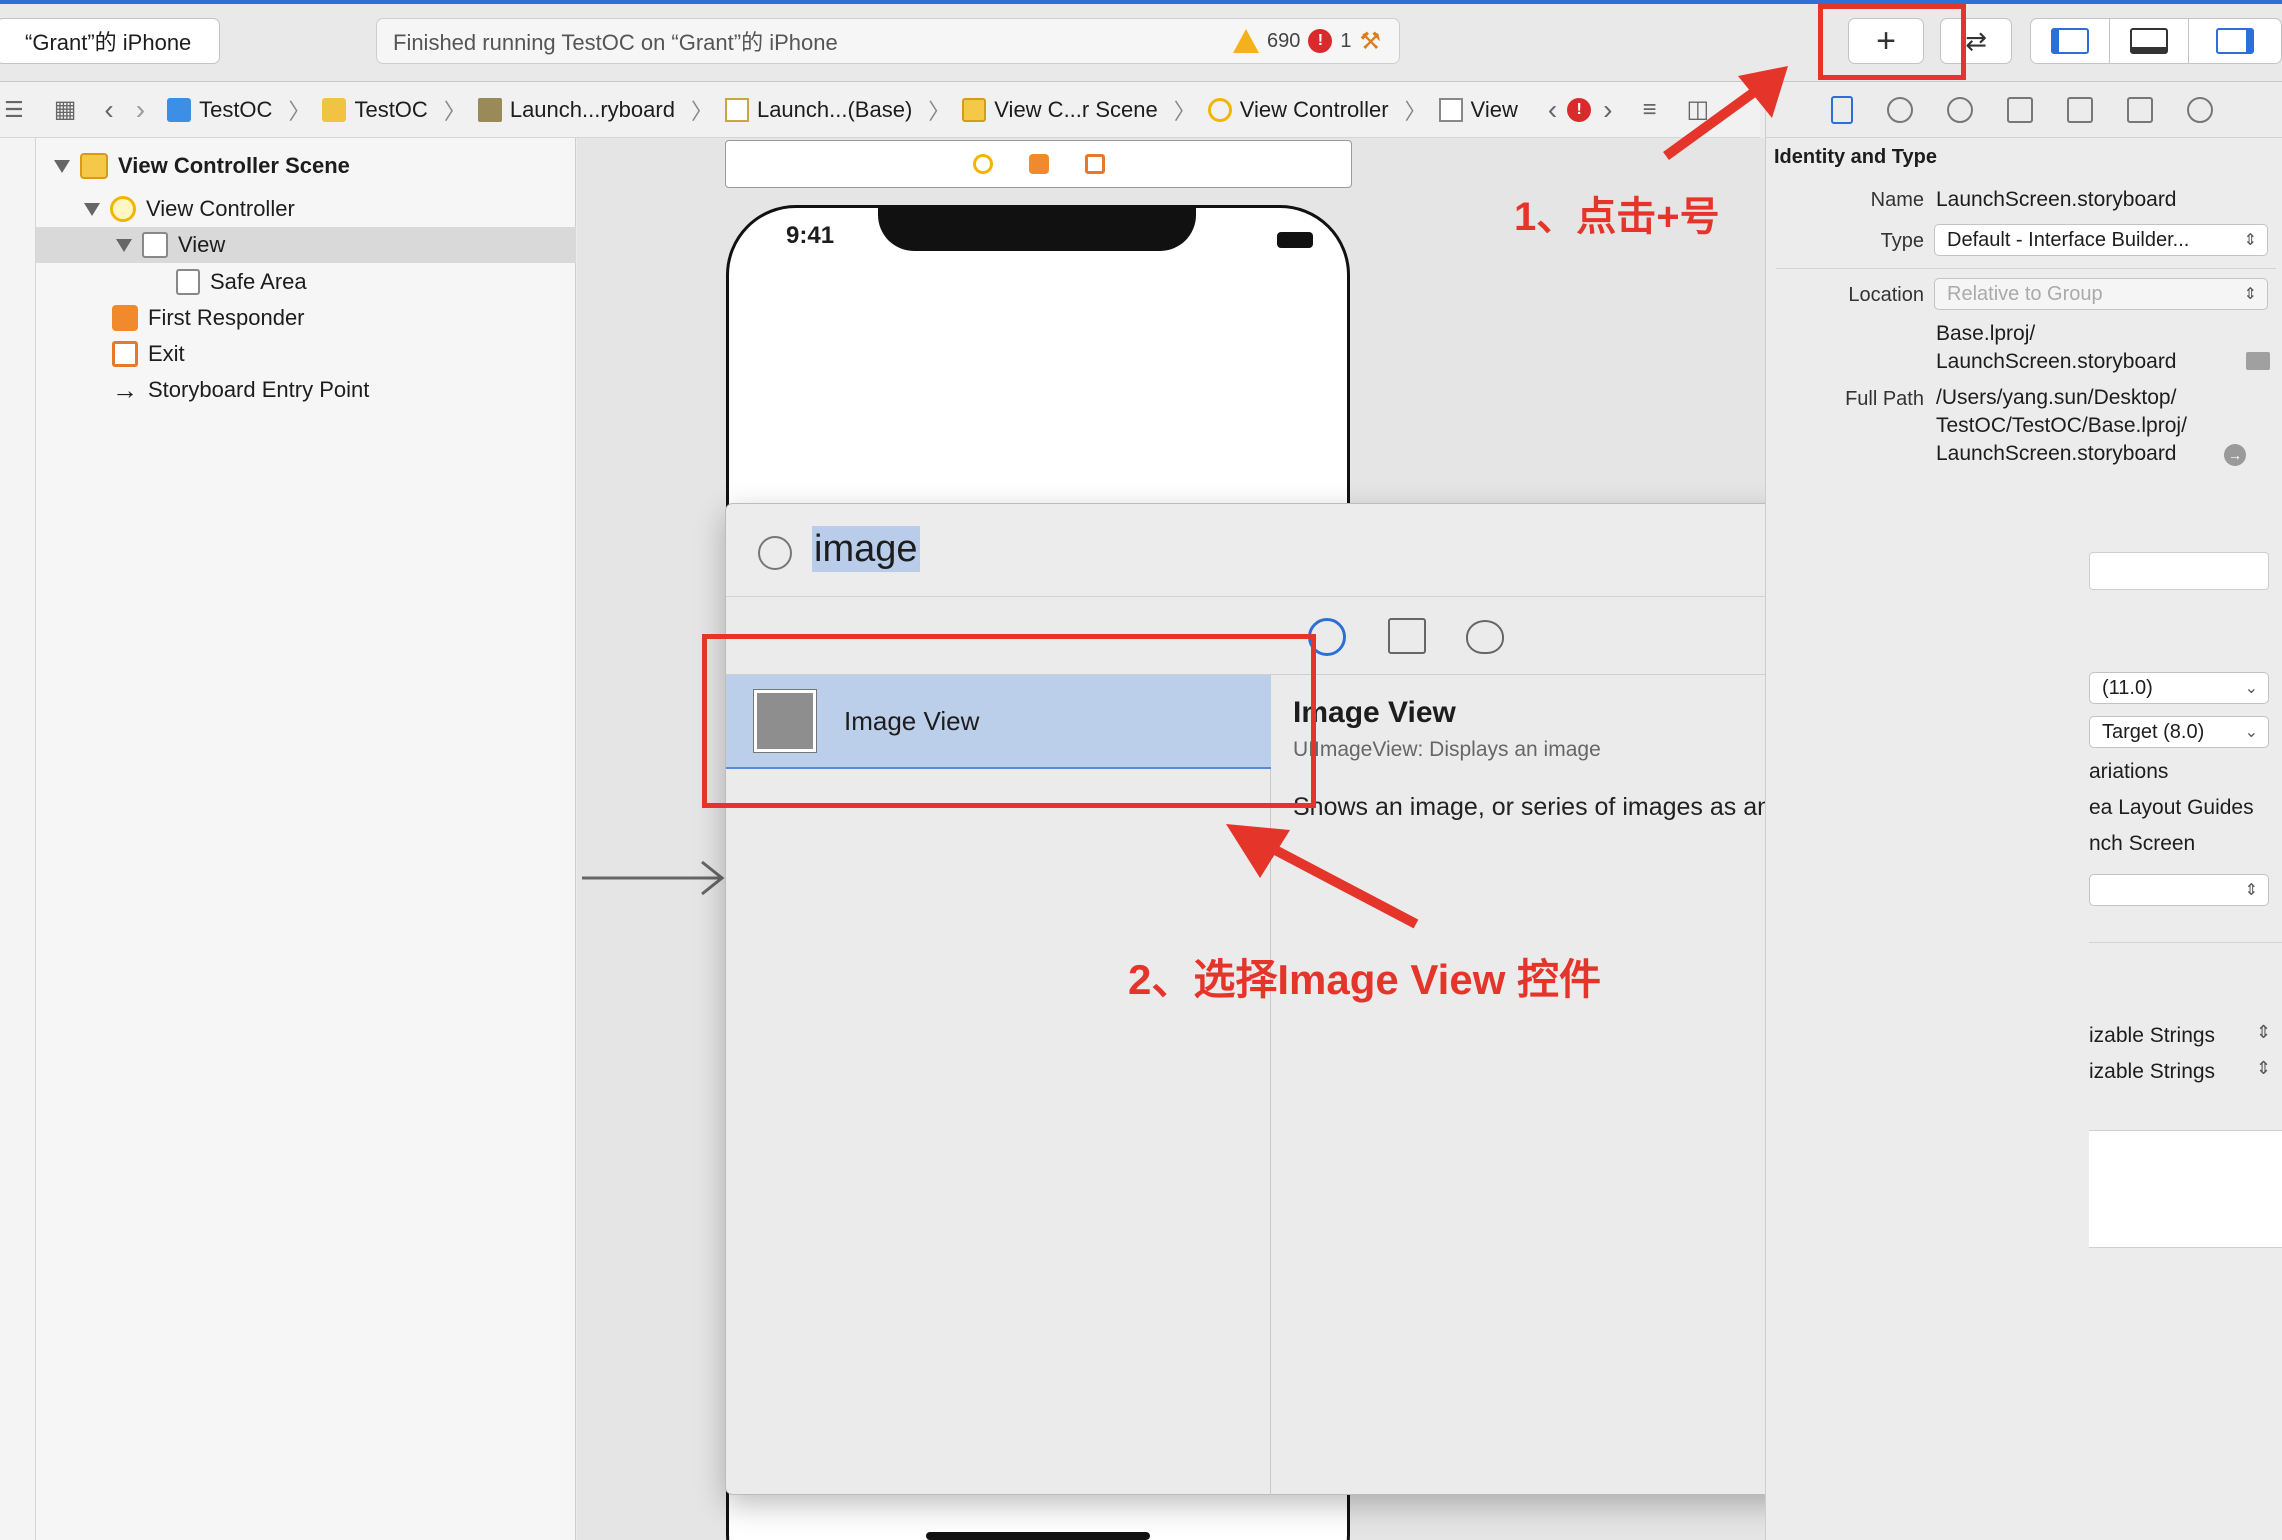  What do you see at coordinates (170, 245) in the screenshot?
I see `outline-row-view: View` at bounding box center [170, 245].